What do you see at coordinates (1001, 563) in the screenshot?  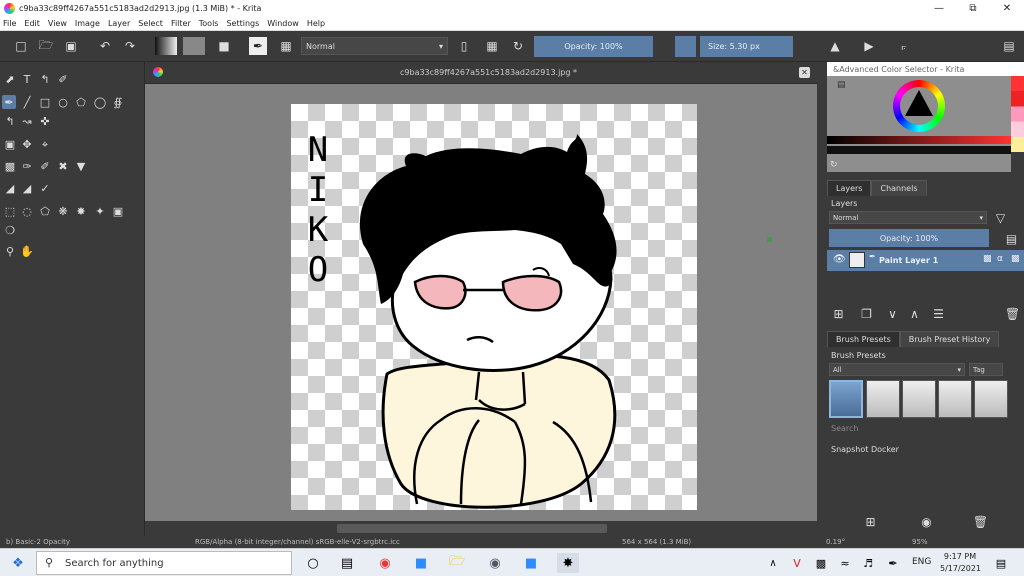 I see `notifications-icon: ▤` at bounding box center [1001, 563].